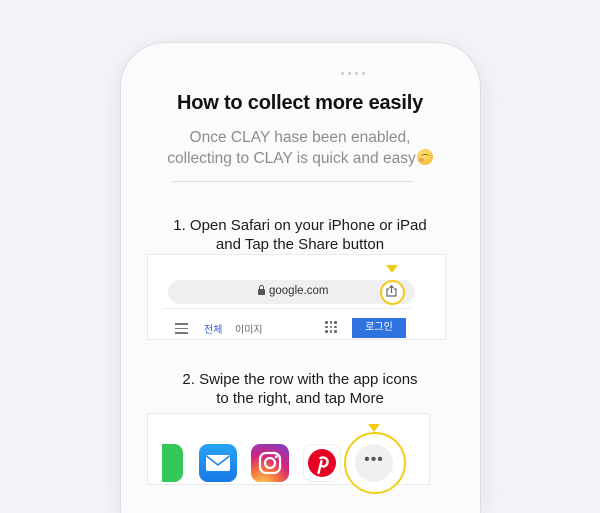  Describe the element at coordinates (353, 73) in the screenshot. I see `speaker-dots` at that location.